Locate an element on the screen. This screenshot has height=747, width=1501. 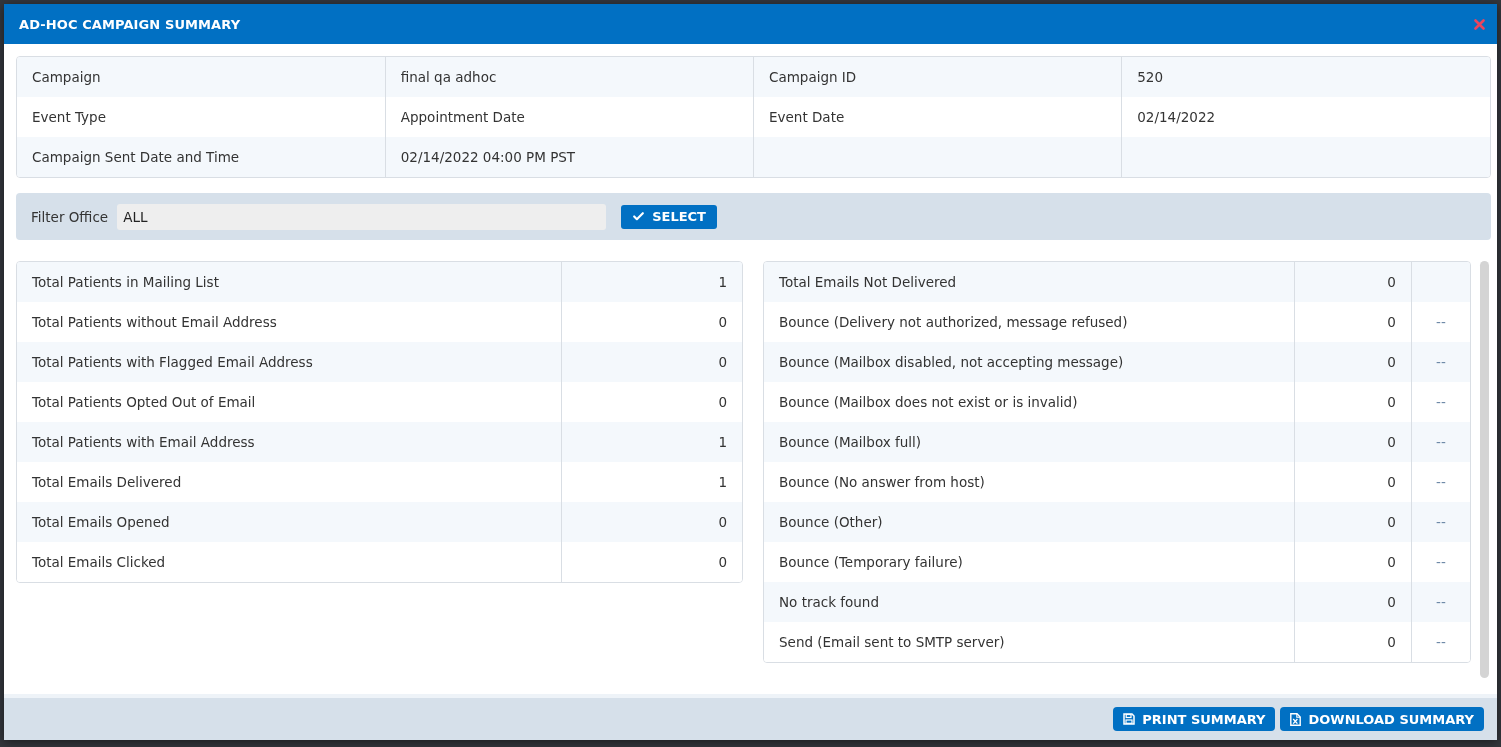
stat-label: Bounce (Temporary failure) is located at coordinates (1029, 562).